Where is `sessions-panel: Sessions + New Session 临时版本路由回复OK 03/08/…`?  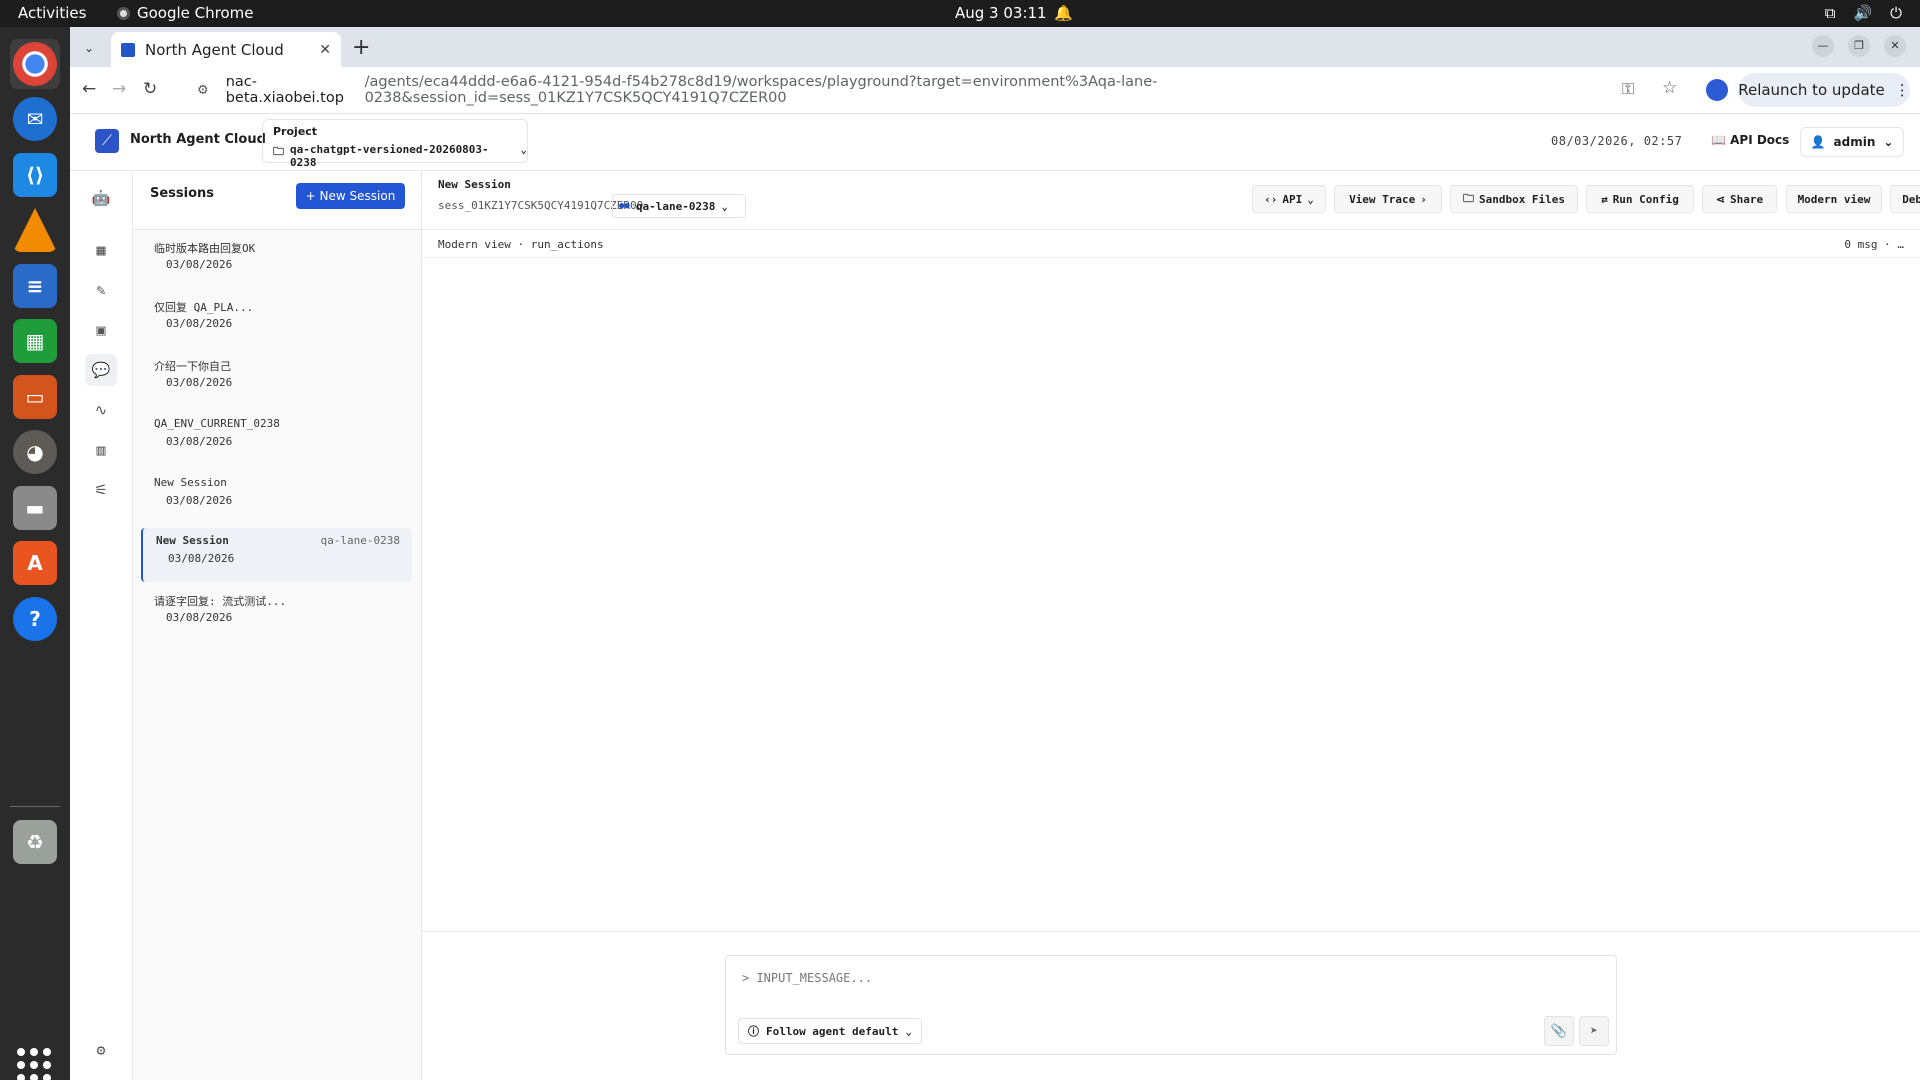 sessions-panel: Sessions + New Session 临时版本路由回复OK 03/08/… is located at coordinates (277, 626).